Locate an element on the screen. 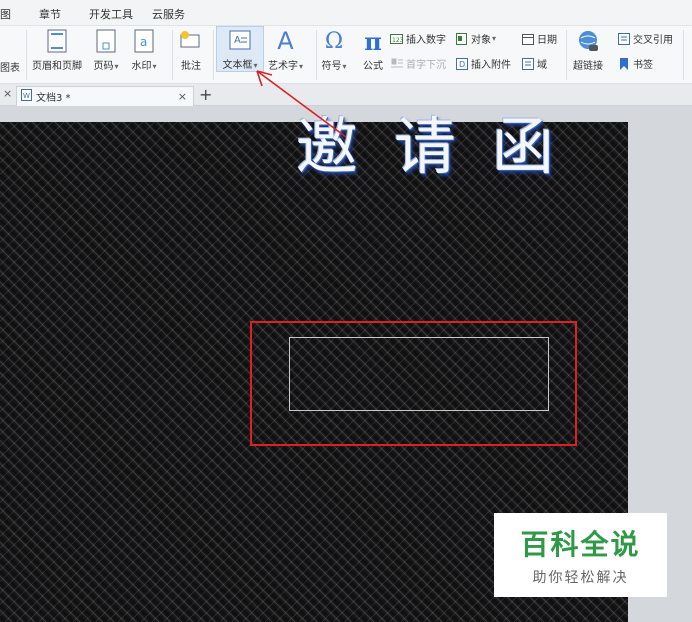 This screenshot has width=692, height=622. number-icon: 123 is located at coordinates (396, 39).